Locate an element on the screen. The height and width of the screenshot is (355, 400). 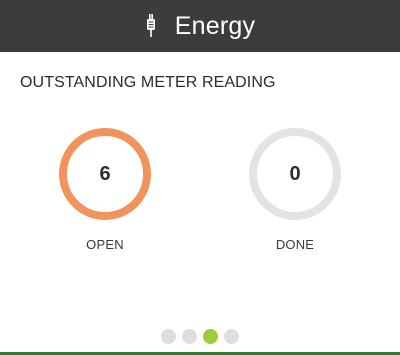
open-readings-count: 6 is located at coordinates (105, 173).